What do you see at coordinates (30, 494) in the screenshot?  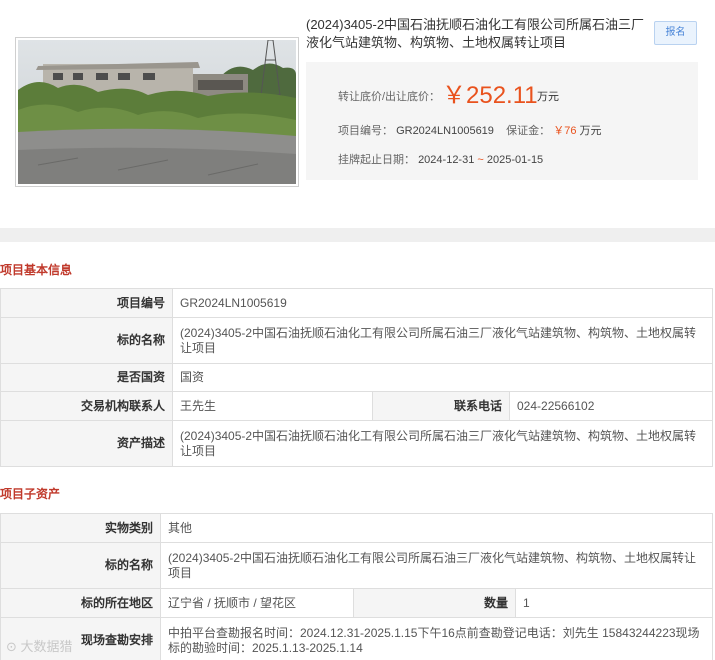 I see `sub-asset-heading: 项目子资产` at bounding box center [30, 494].